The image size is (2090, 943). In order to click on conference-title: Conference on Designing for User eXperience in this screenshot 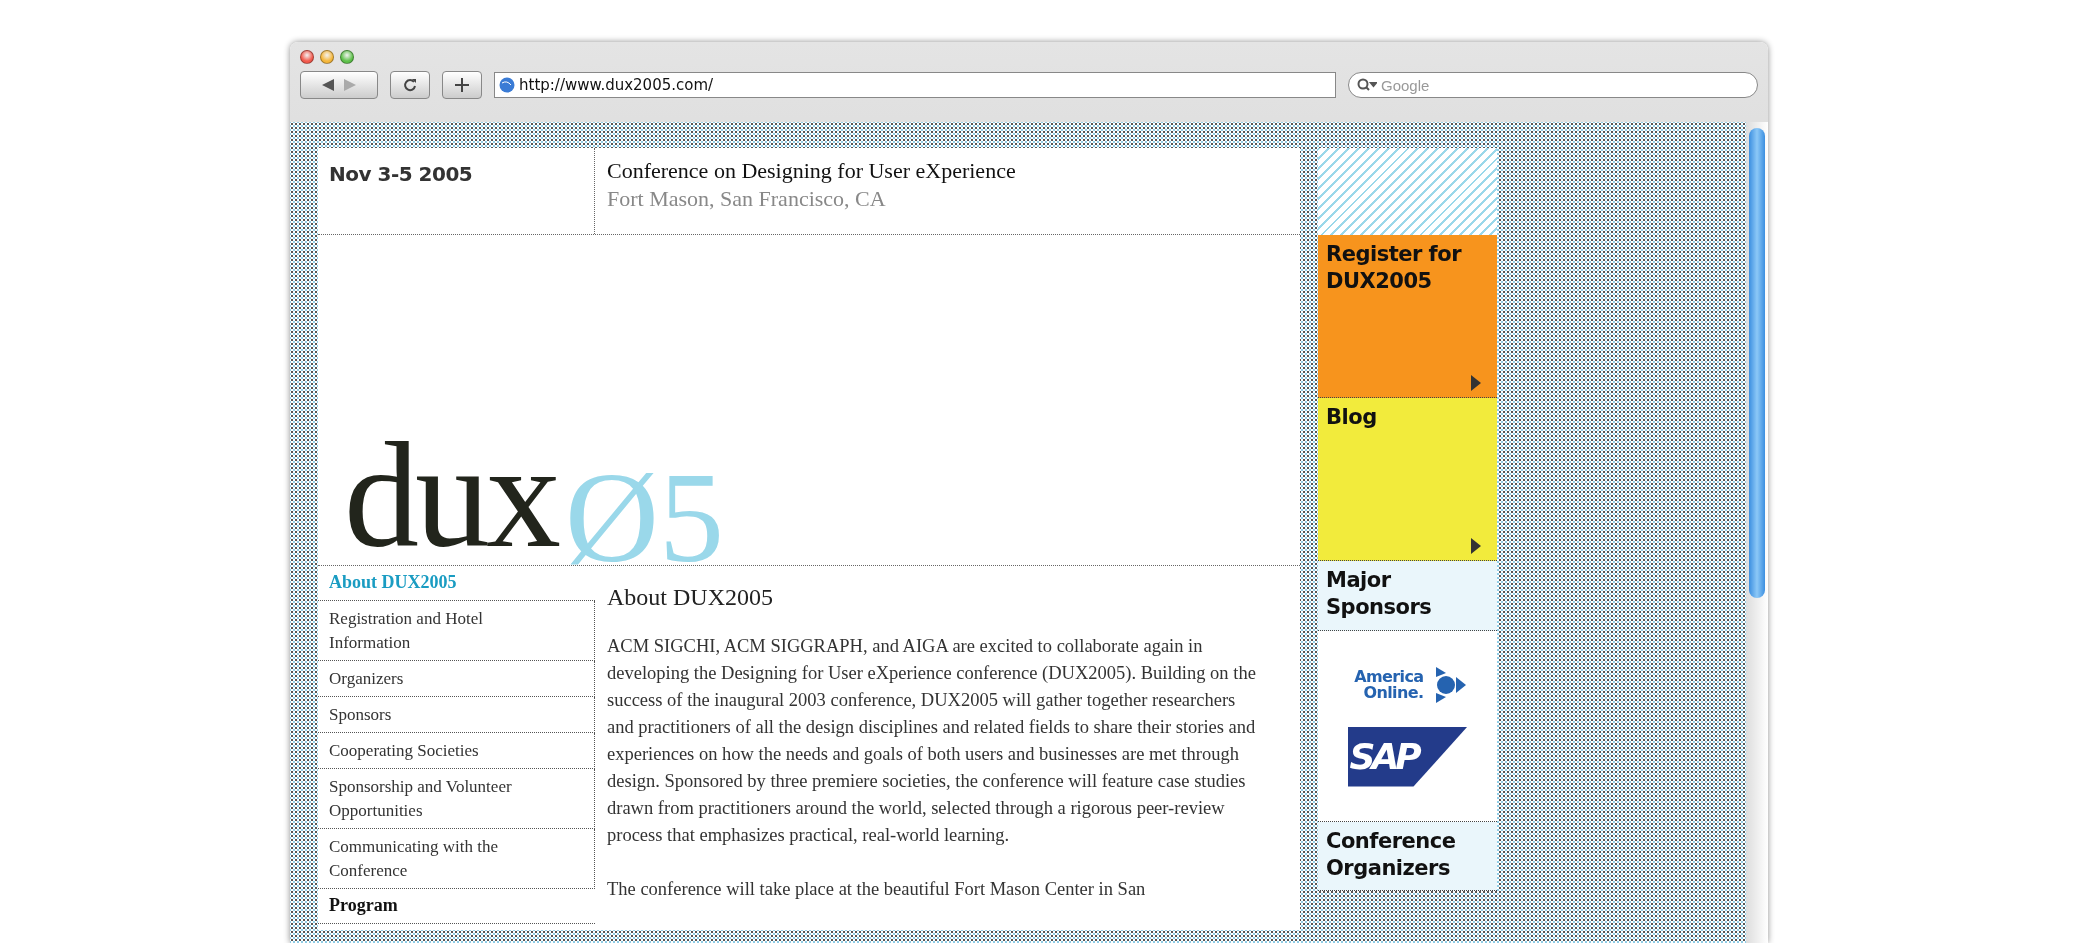, I will do `click(811, 171)`.